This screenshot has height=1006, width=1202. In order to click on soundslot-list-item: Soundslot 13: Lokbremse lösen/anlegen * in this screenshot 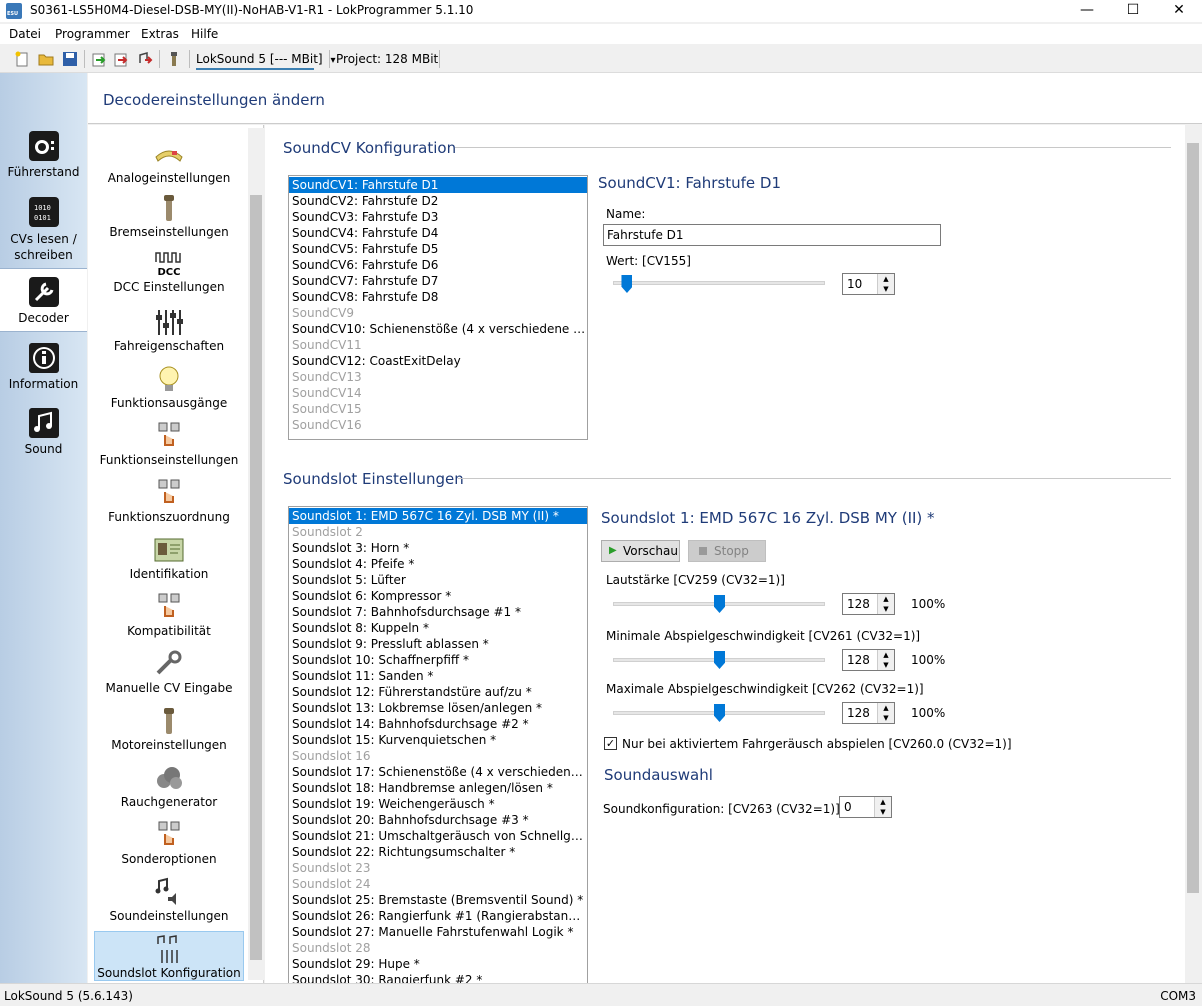, I will do `click(438, 708)`.